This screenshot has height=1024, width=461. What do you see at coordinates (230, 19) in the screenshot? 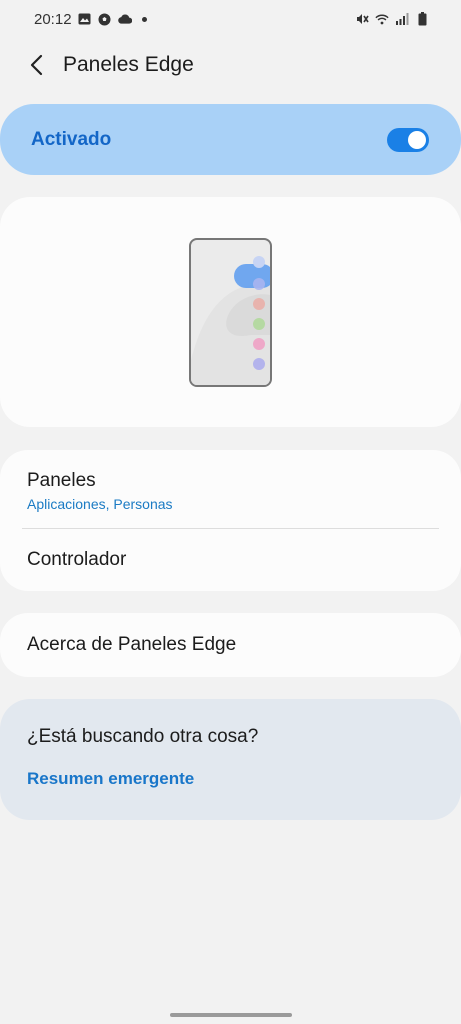
I see `status-bar: 20:12` at bounding box center [230, 19].